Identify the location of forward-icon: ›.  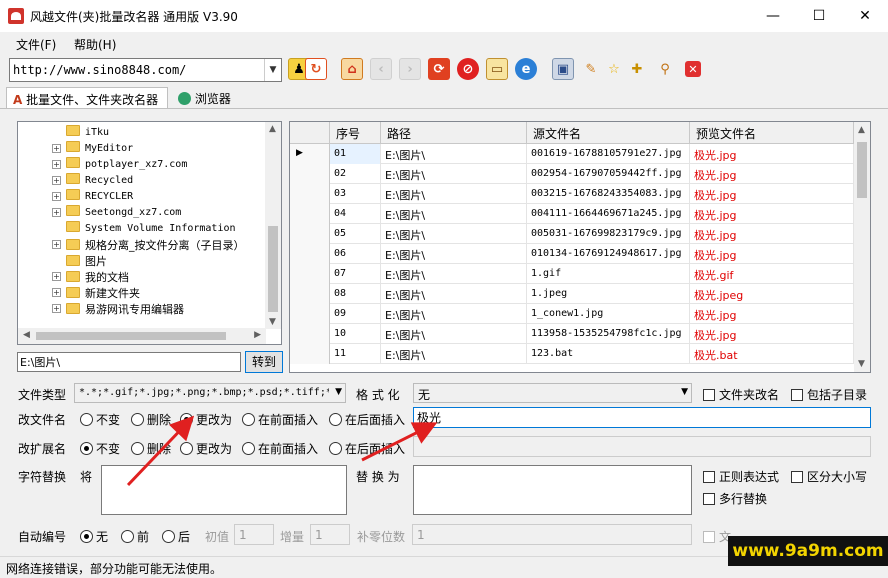
(410, 69).